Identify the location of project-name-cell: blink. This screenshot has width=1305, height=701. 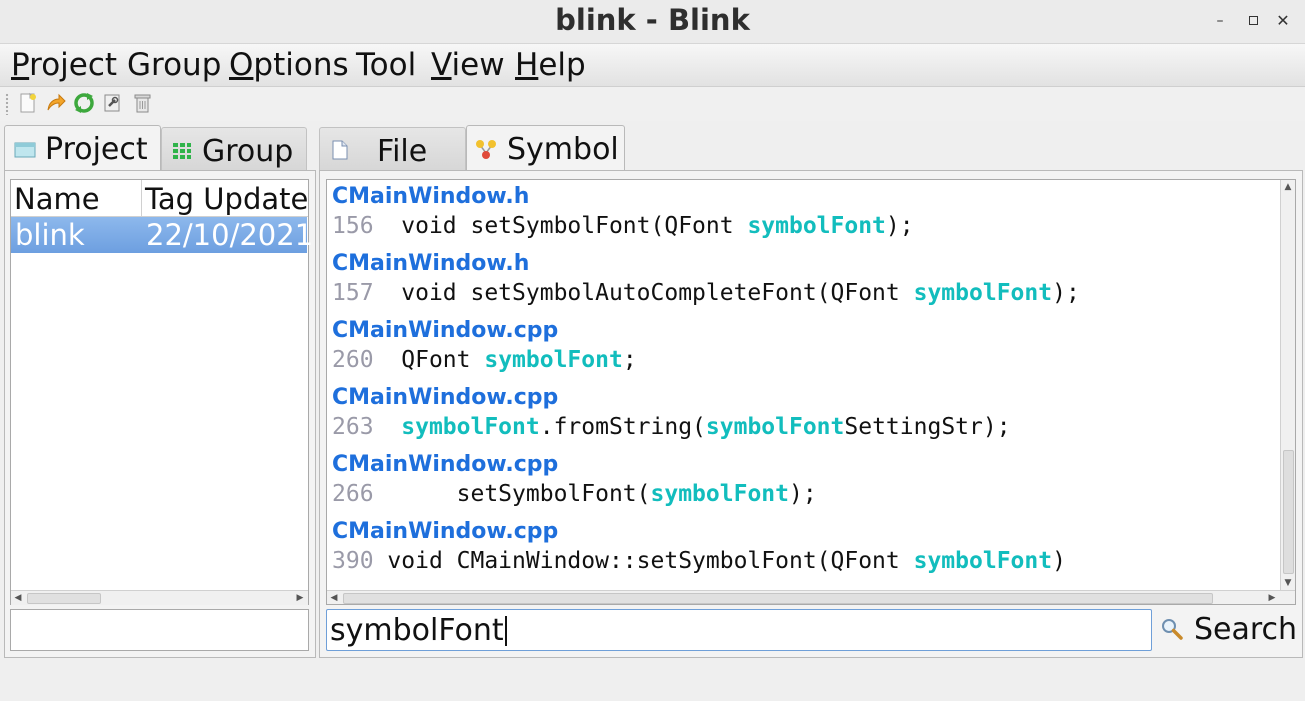
(50, 235).